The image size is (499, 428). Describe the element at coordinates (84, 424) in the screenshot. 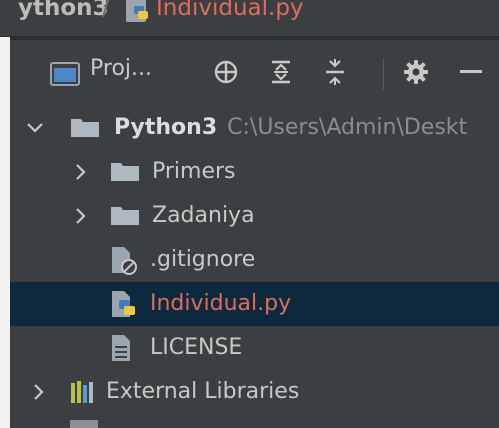

I see `scratches-icon` at that location.